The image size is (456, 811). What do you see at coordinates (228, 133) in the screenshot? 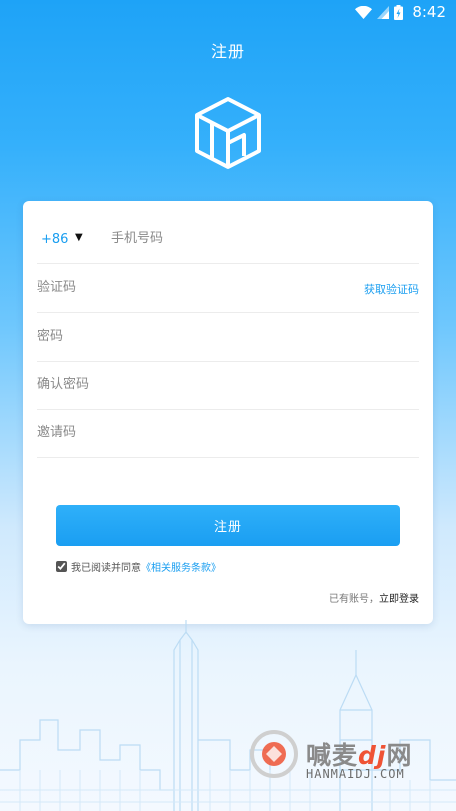
I see `box-logo-icon` at bounding box center [228, 133].